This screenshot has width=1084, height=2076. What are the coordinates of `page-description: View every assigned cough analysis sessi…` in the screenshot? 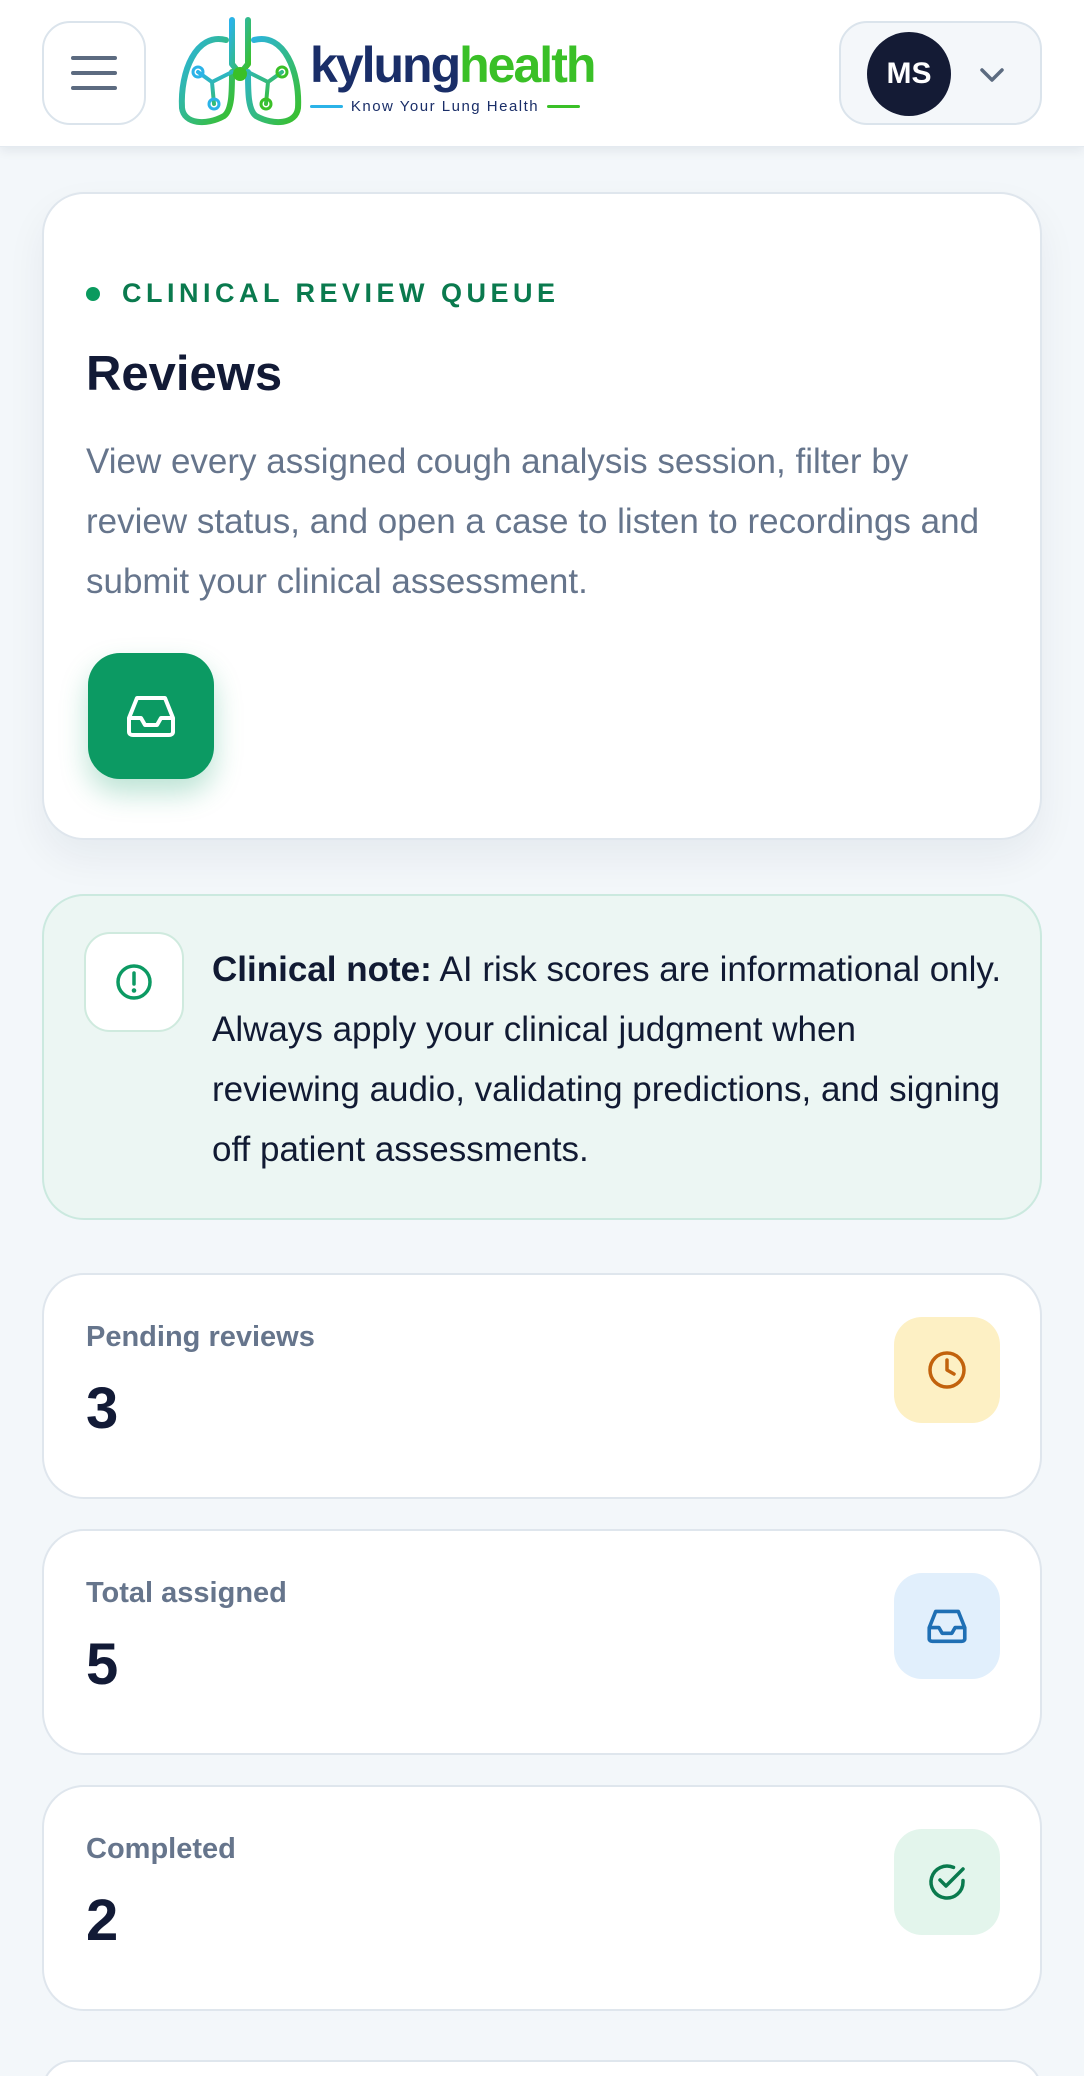 It's located at (533, 521).